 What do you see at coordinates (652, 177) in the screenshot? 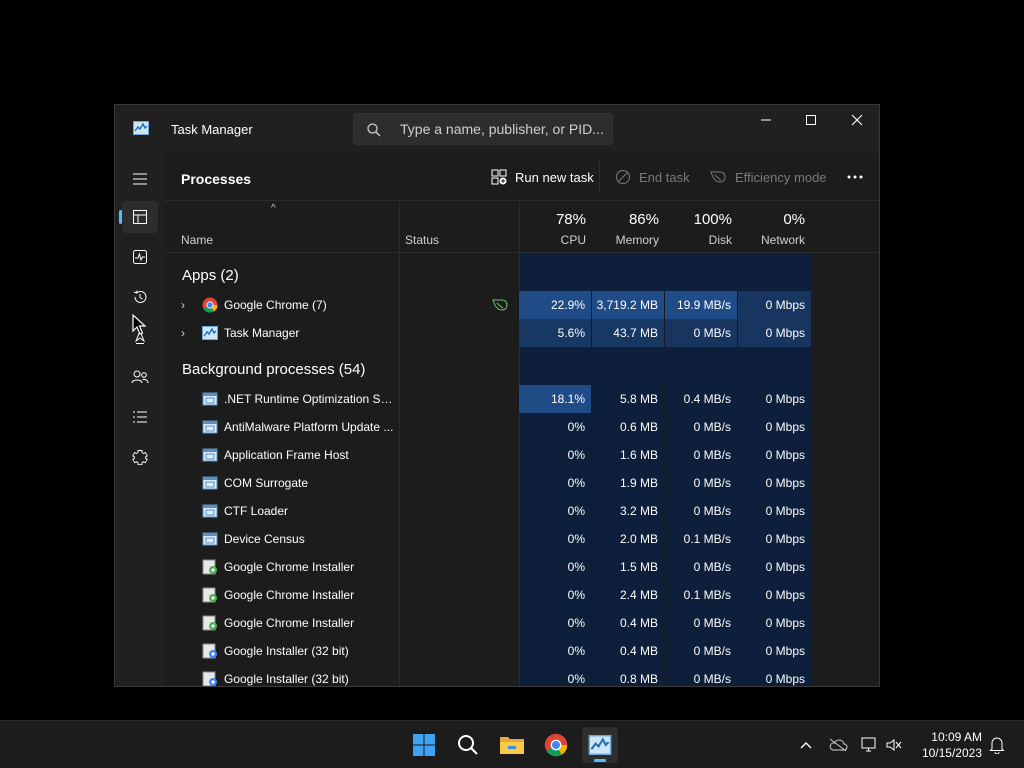
I see `end-task-button: End task` at bounding box center [652, 177].